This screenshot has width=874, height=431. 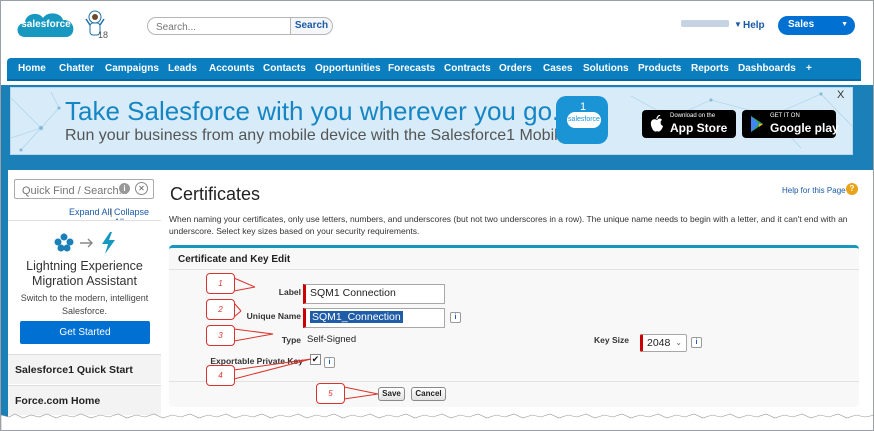 I want to click on google-play-label: Google play, so click(x=804, y=128).